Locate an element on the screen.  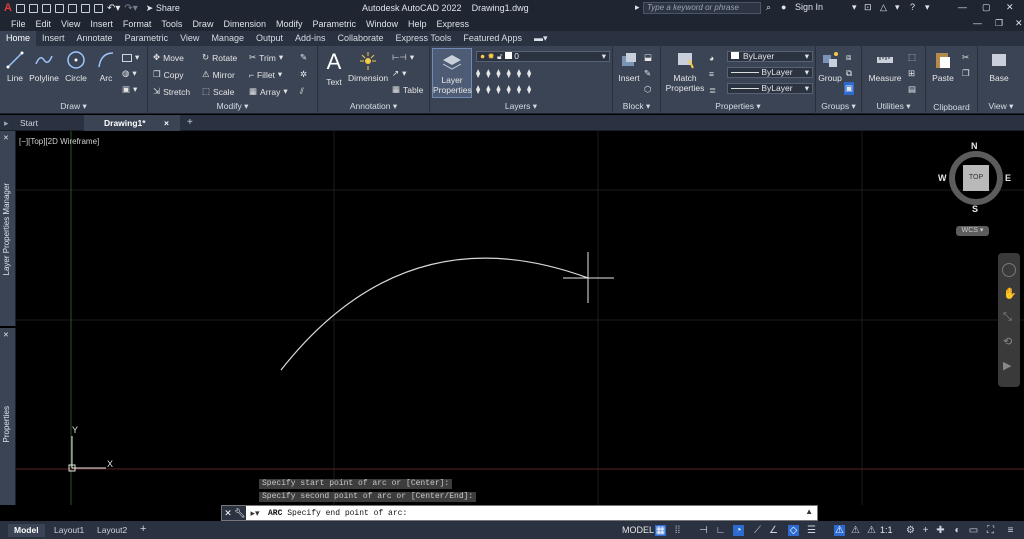
save-as-icon is located at coordinates (59, 8).